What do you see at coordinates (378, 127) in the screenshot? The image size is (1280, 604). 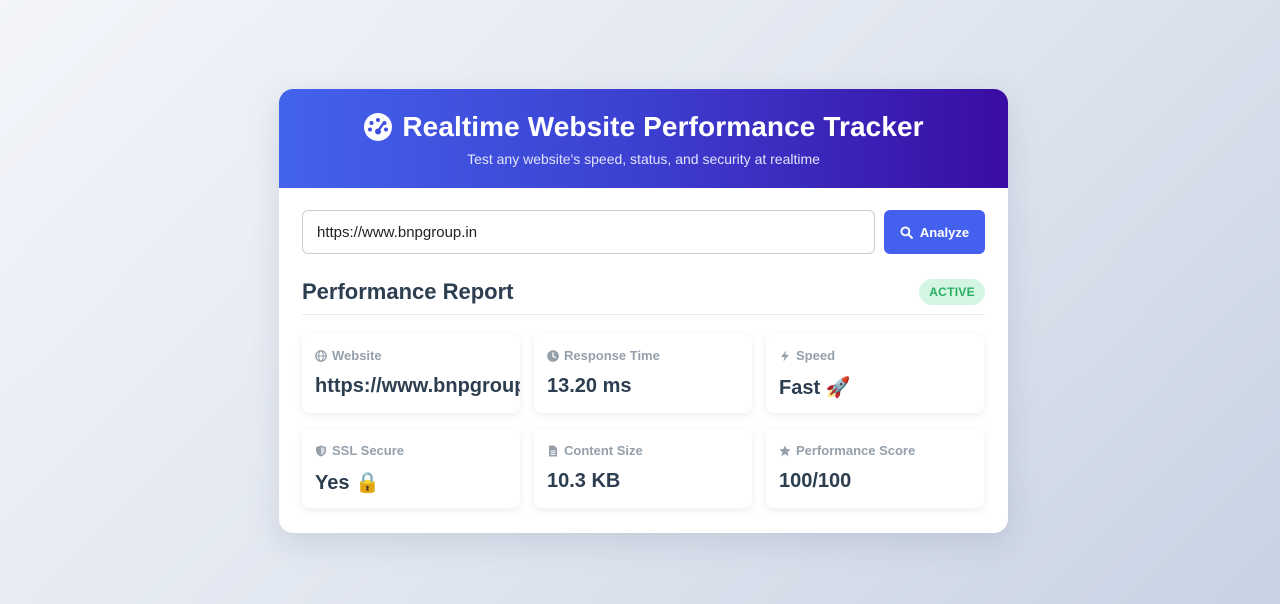 I see `gauge-icon` at bounding box center [378, 127].